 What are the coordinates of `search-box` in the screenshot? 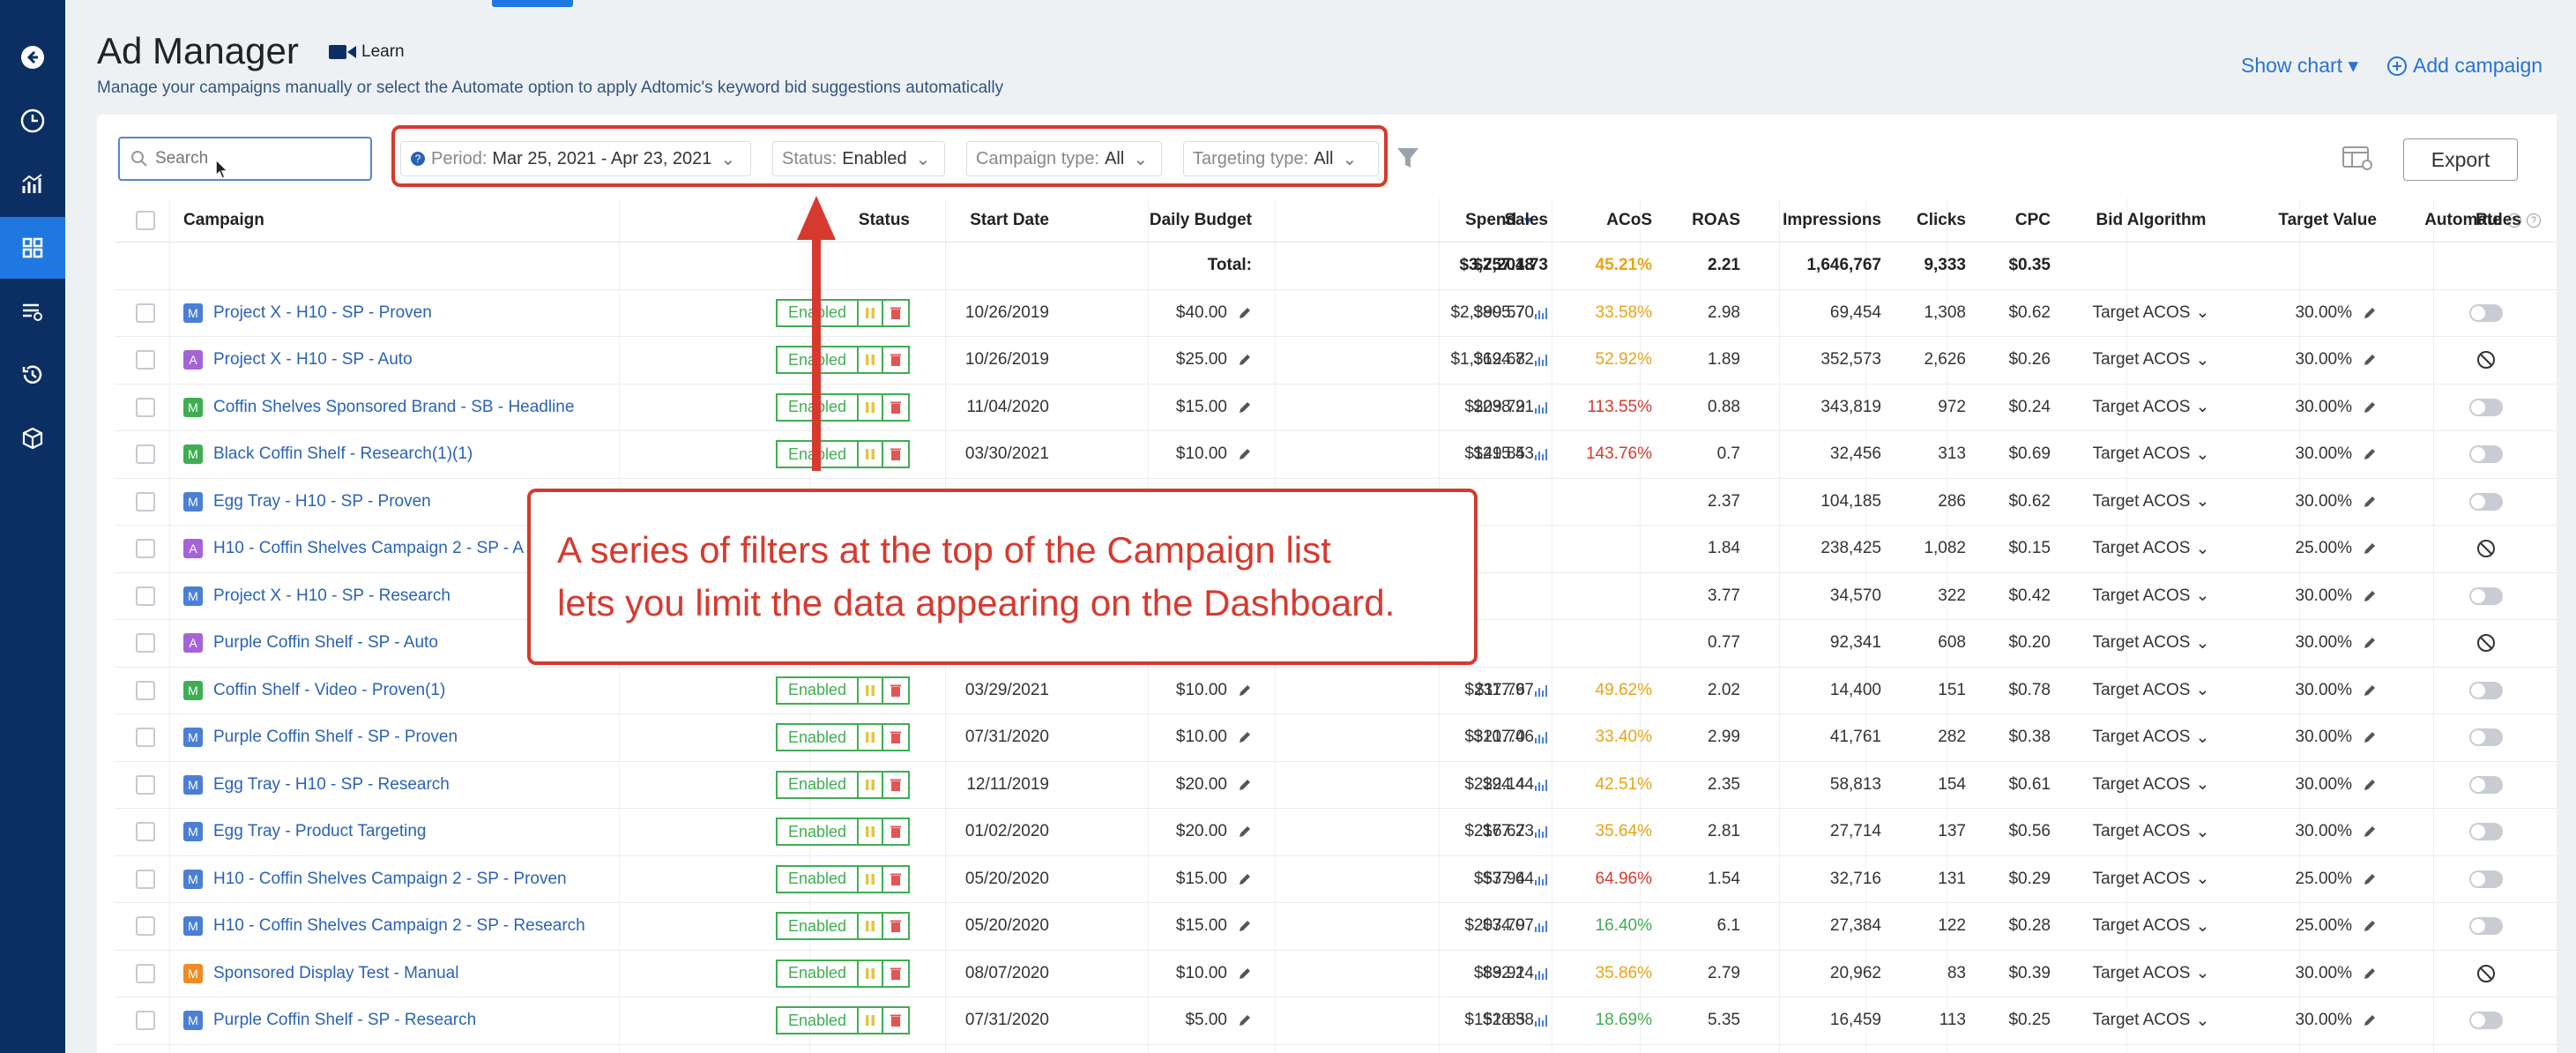 It's located at (245, 159).